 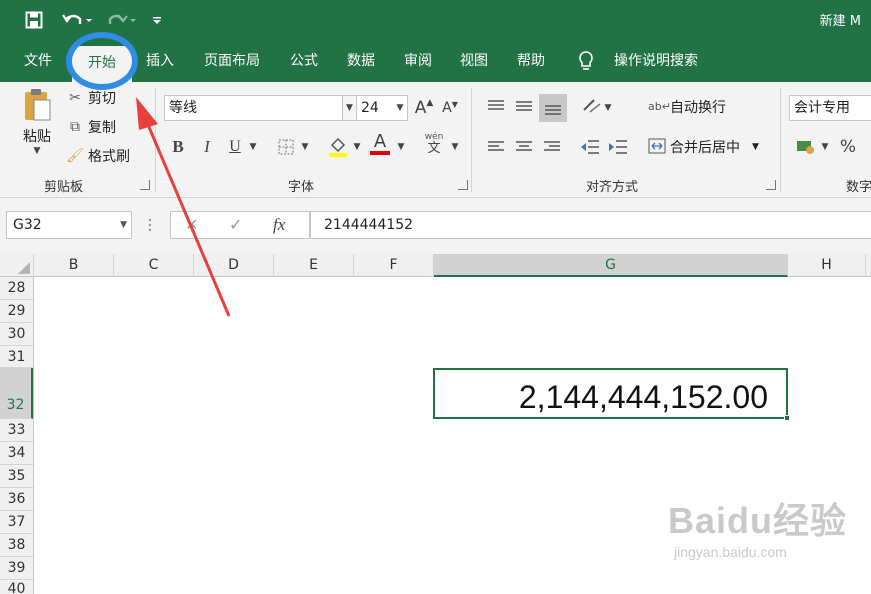 I want to click on formula-bar-splitter, so click(x=150, y=225).